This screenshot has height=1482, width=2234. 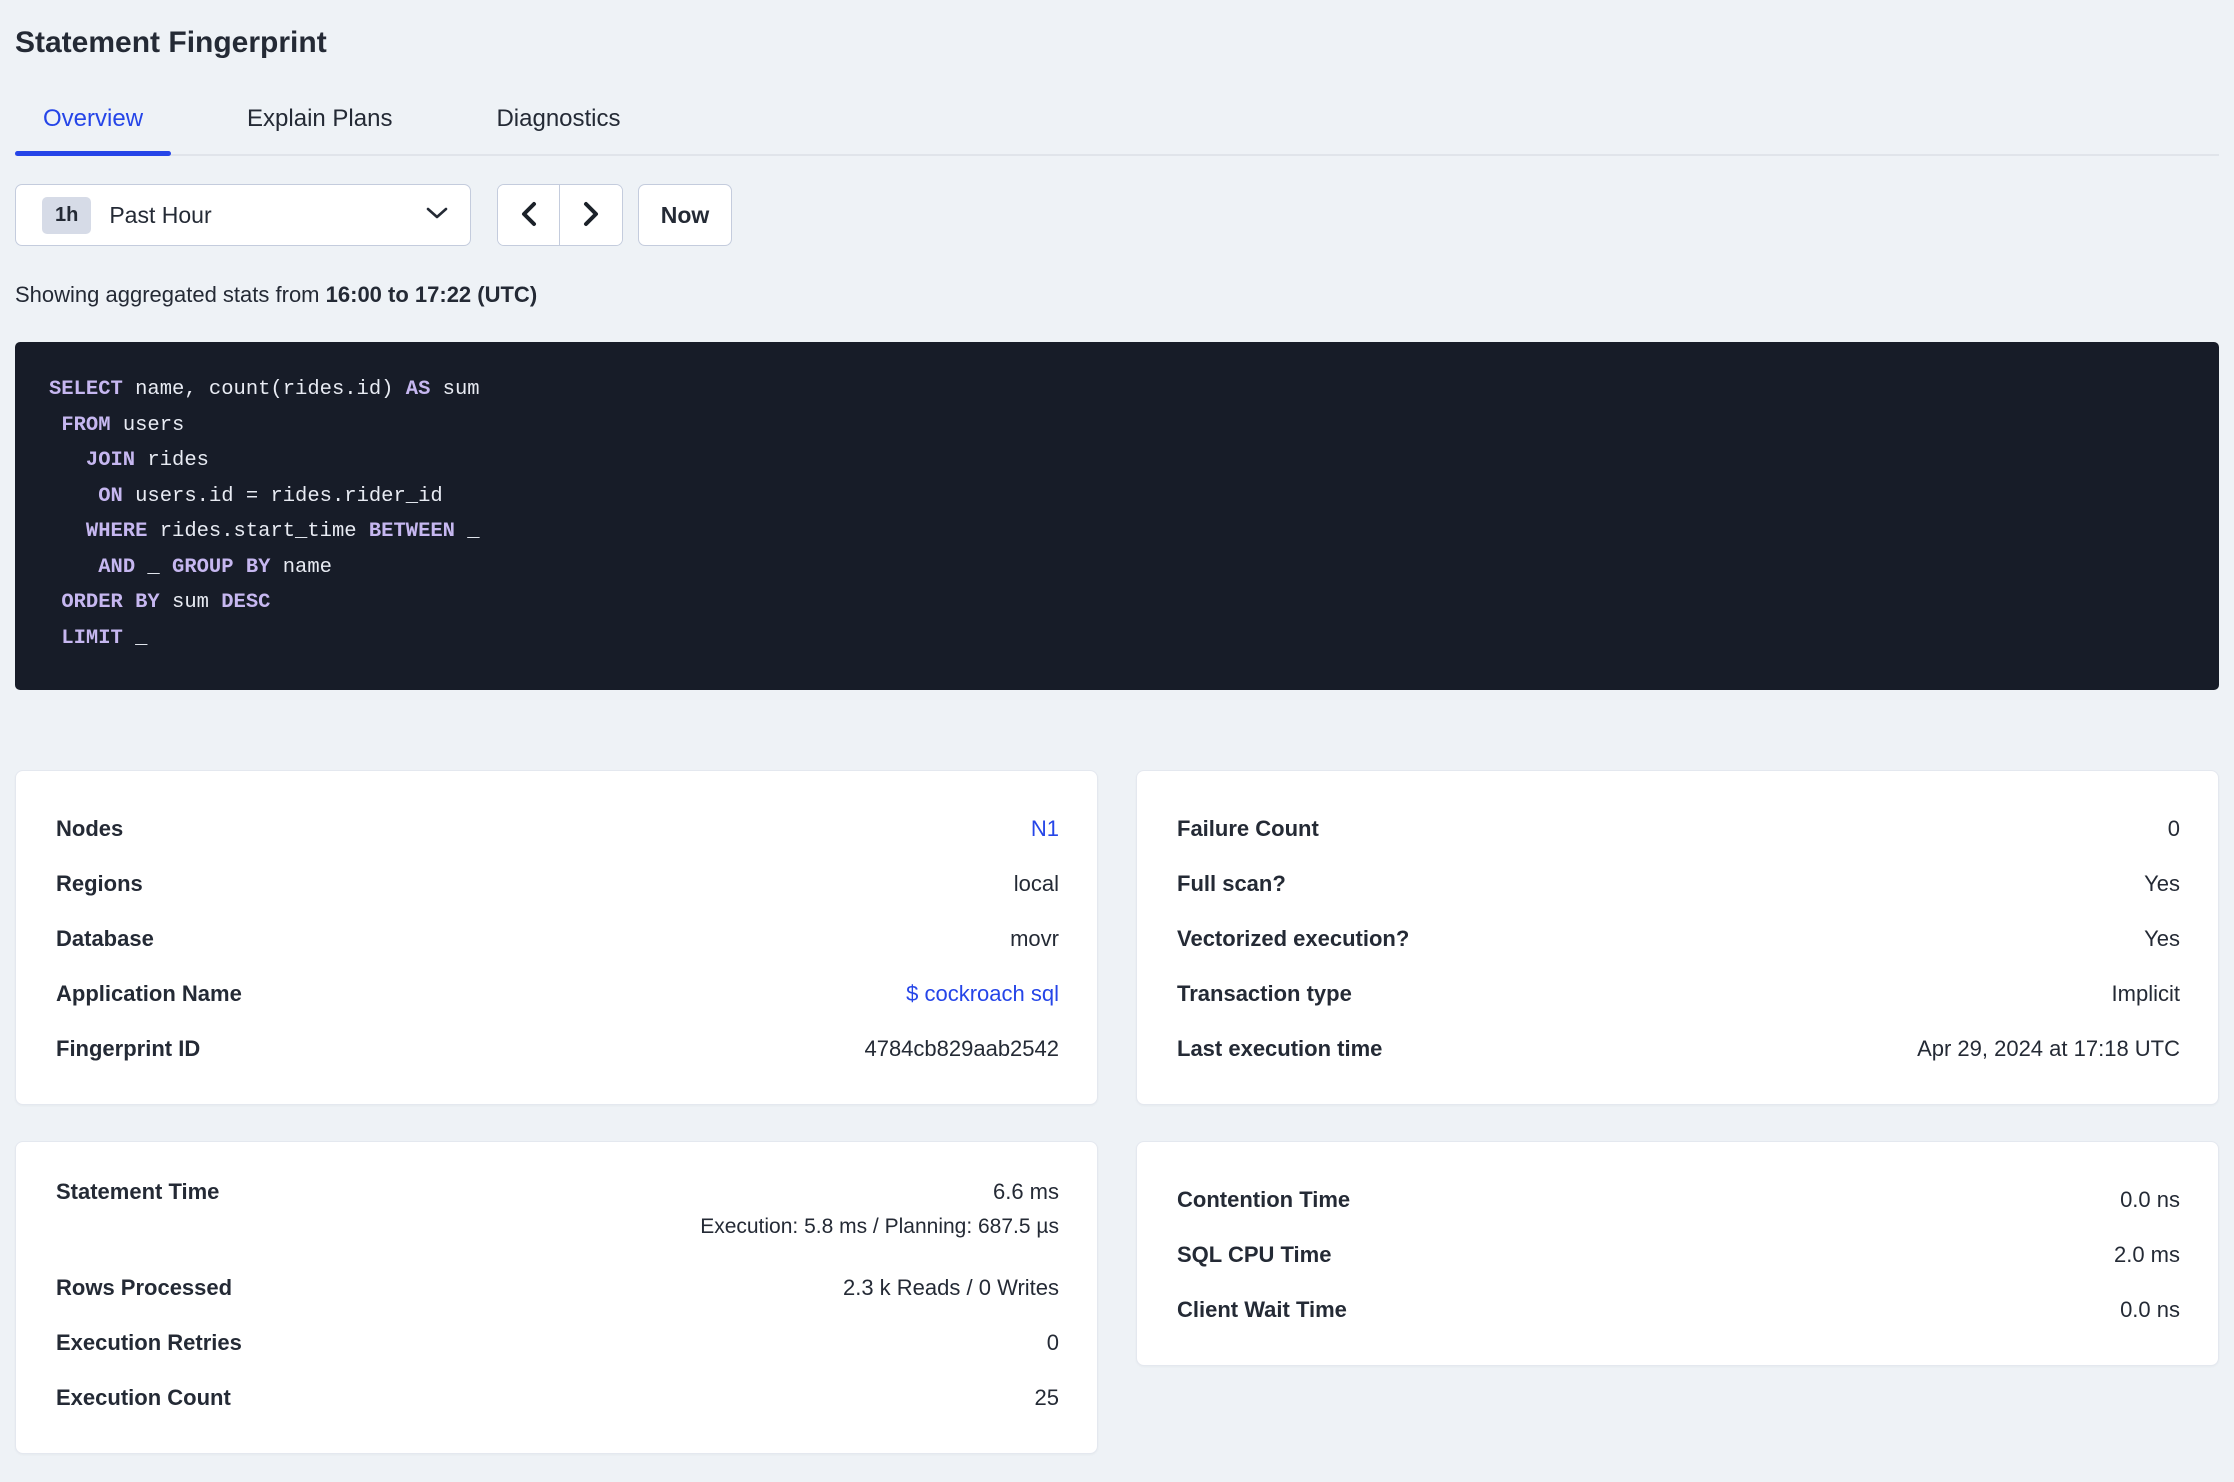 What do you see at coordinates (149, 1342) in the screenshot?
I see `row-label: Execution Retries` at bounding box center [149, 1342].